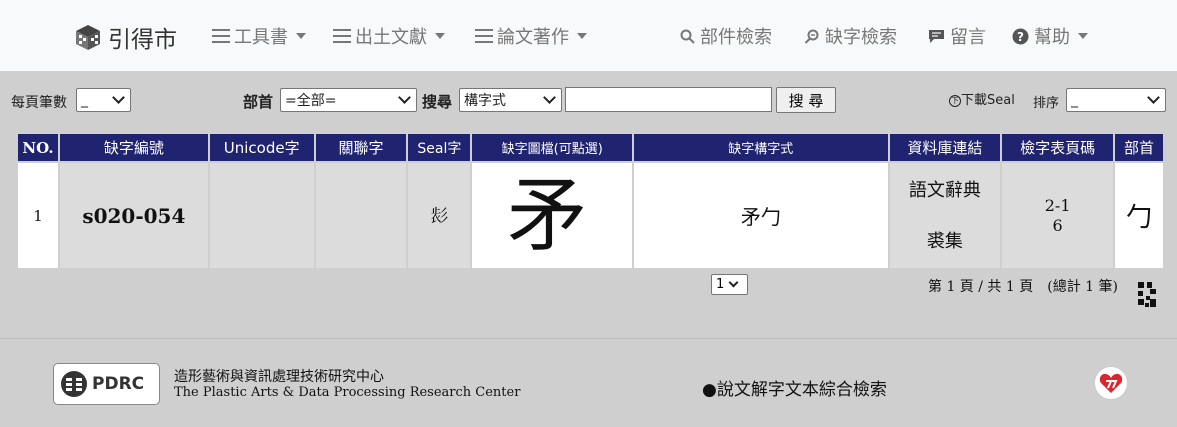  I want to click on page-info: 第 1 頁 / 共 1 頁 (總計 1 筆), so click(1023, 287).